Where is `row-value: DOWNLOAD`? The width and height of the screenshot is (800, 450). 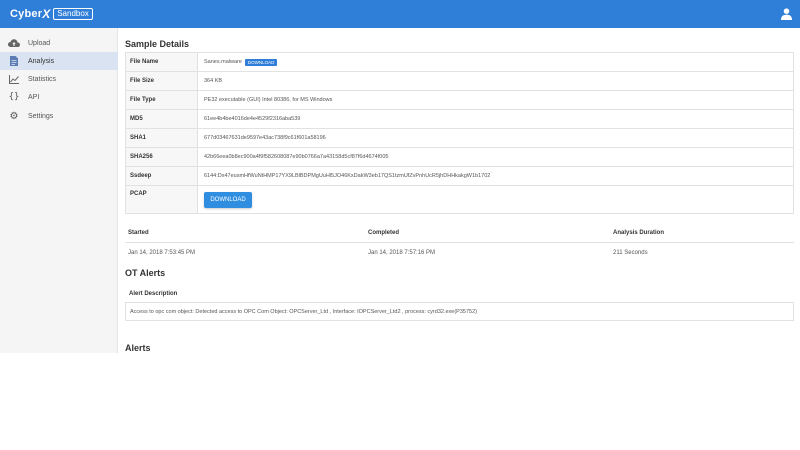
row-value: DOWNLOAD is located at coordinates (496, 199).